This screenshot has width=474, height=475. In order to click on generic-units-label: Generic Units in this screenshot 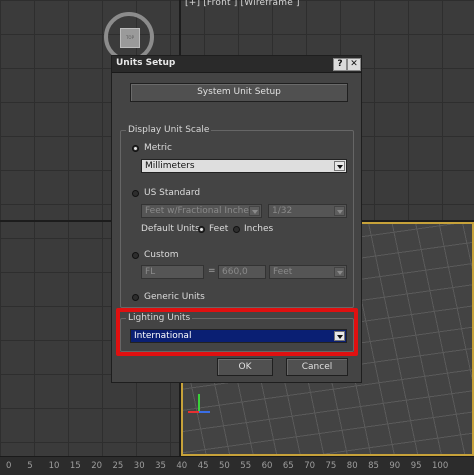, I will do `click(174, 297)`.